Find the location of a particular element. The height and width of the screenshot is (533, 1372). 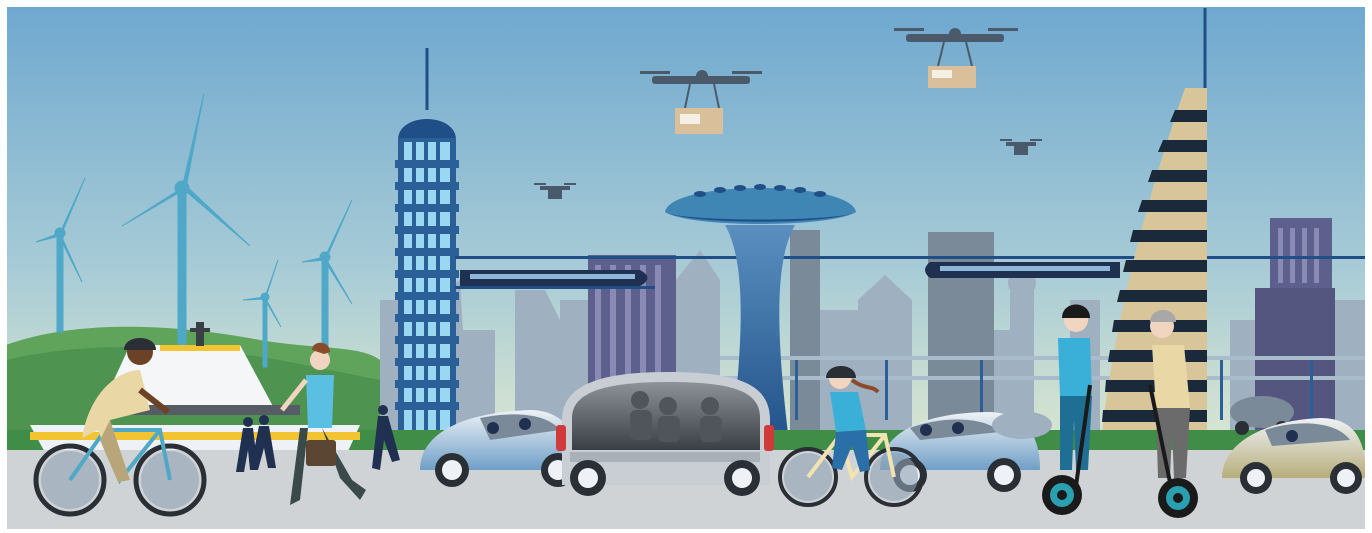

autonomous-pod-vehicle is located at coordinates (665, 434).